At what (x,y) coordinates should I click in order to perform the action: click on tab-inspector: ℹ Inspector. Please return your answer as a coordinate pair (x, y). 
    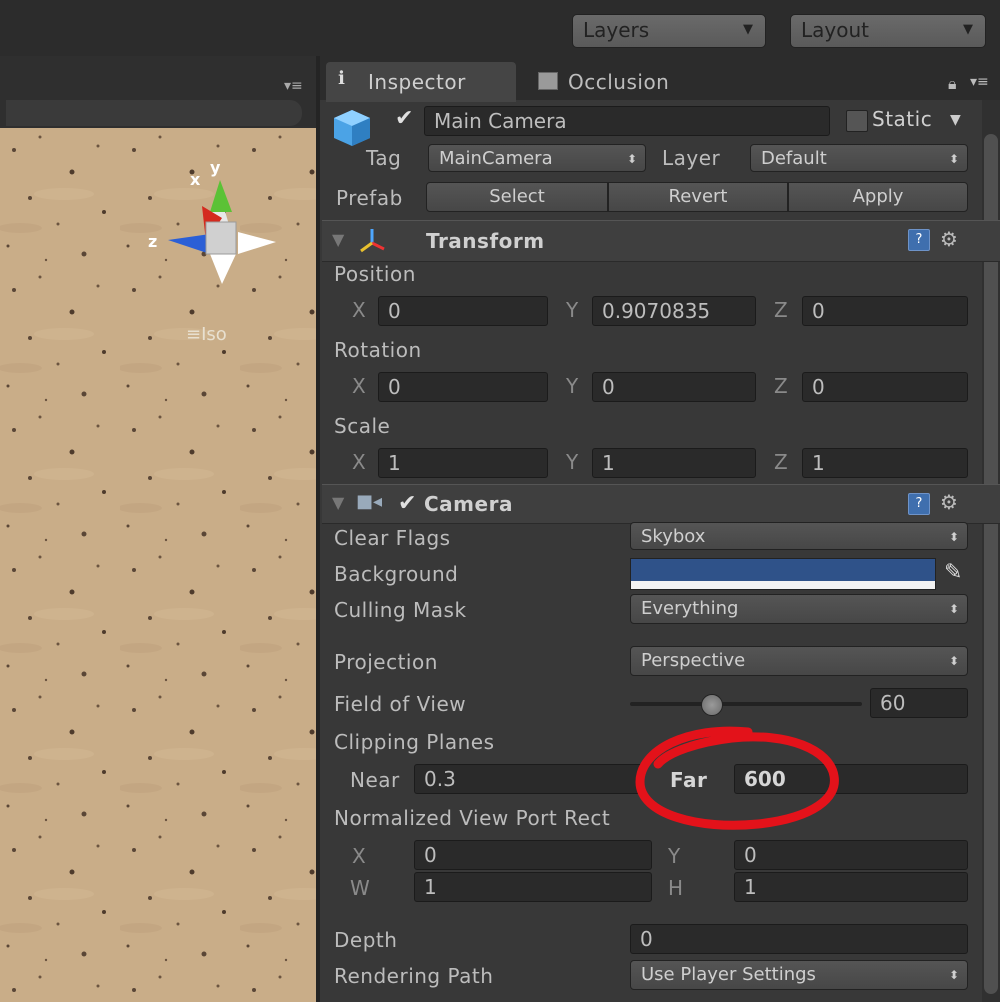
    Looking at the image, I should click on (421, 82).